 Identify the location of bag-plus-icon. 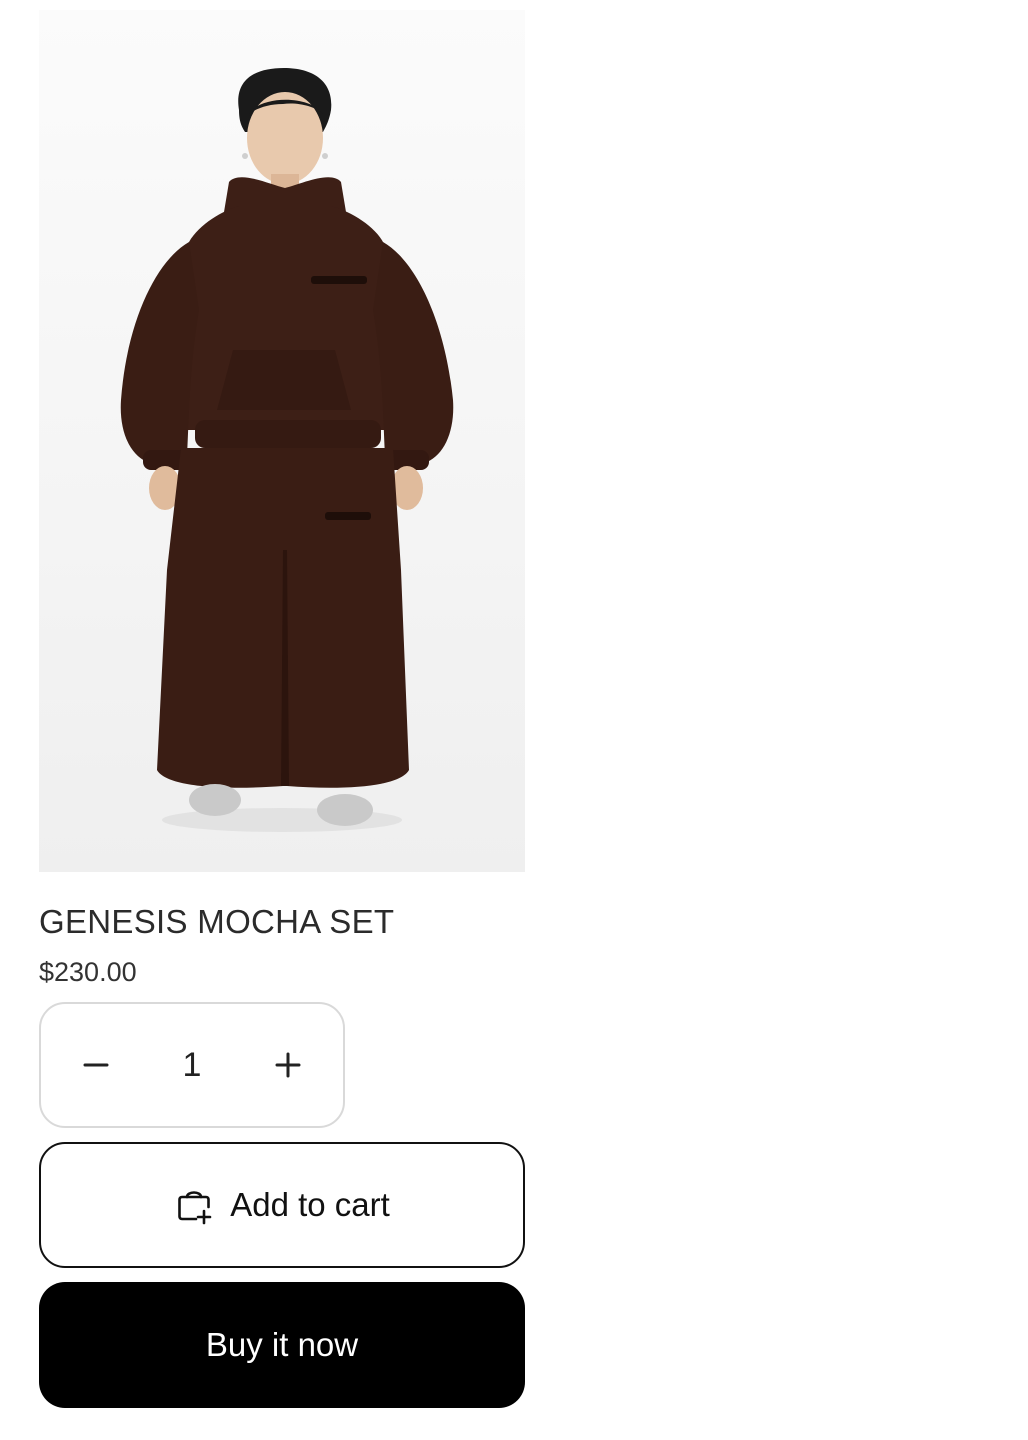
(195, 1208).